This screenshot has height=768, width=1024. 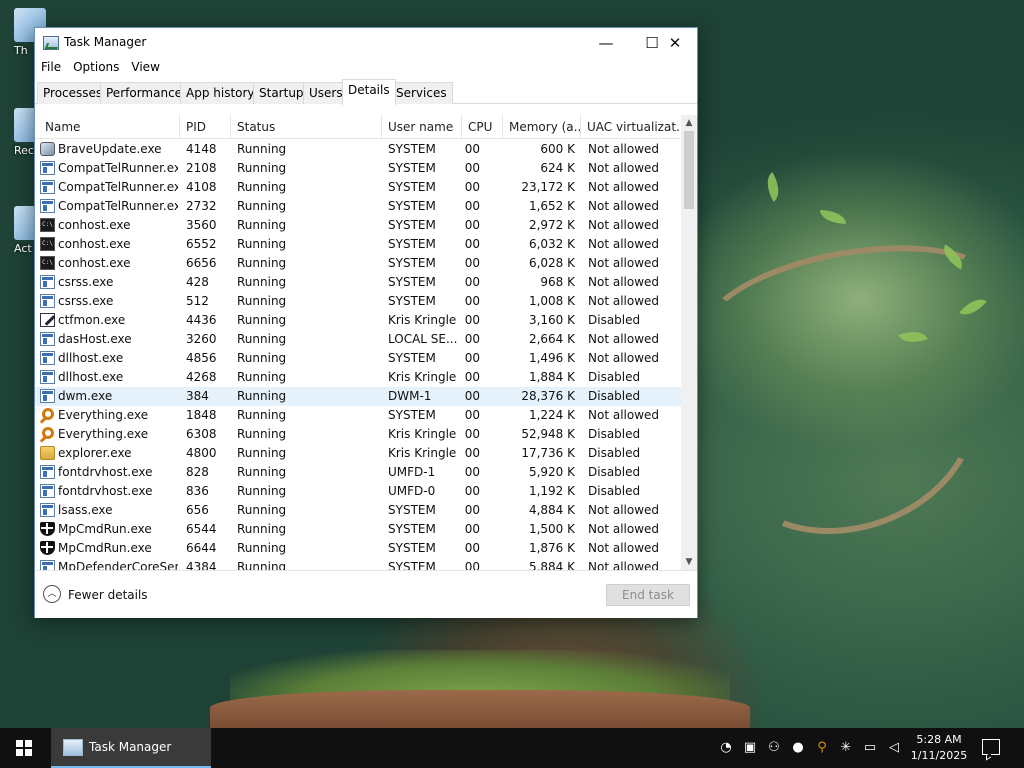 What do you see at coordinates (52, 594) in the screenshot?
I see `chevron-up-icon: ︿` at bounding box center [52, 594].